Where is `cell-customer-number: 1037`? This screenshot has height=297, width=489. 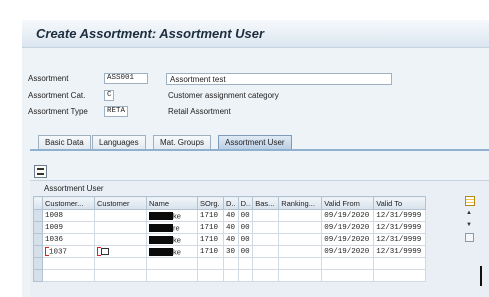 cell-customer-number: 1037 is located at coordinates (68, 251).